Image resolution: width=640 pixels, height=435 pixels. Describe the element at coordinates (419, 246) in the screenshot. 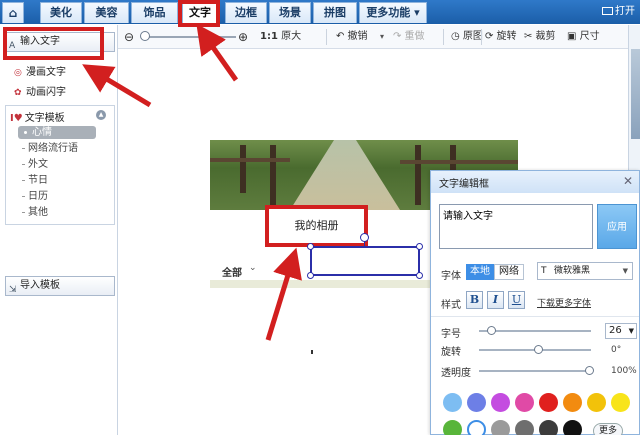

I see `resize-handle-top-right` at that location.